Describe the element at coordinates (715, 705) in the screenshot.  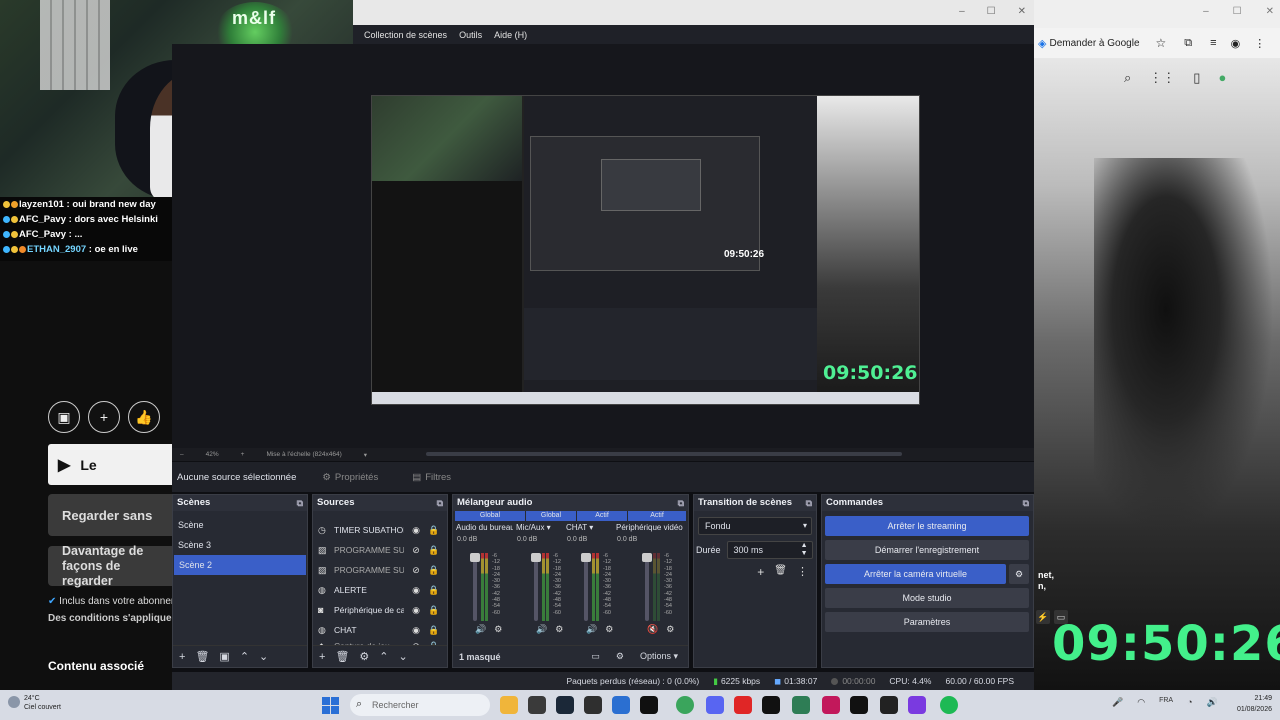
I see `discord-icon` at that location.